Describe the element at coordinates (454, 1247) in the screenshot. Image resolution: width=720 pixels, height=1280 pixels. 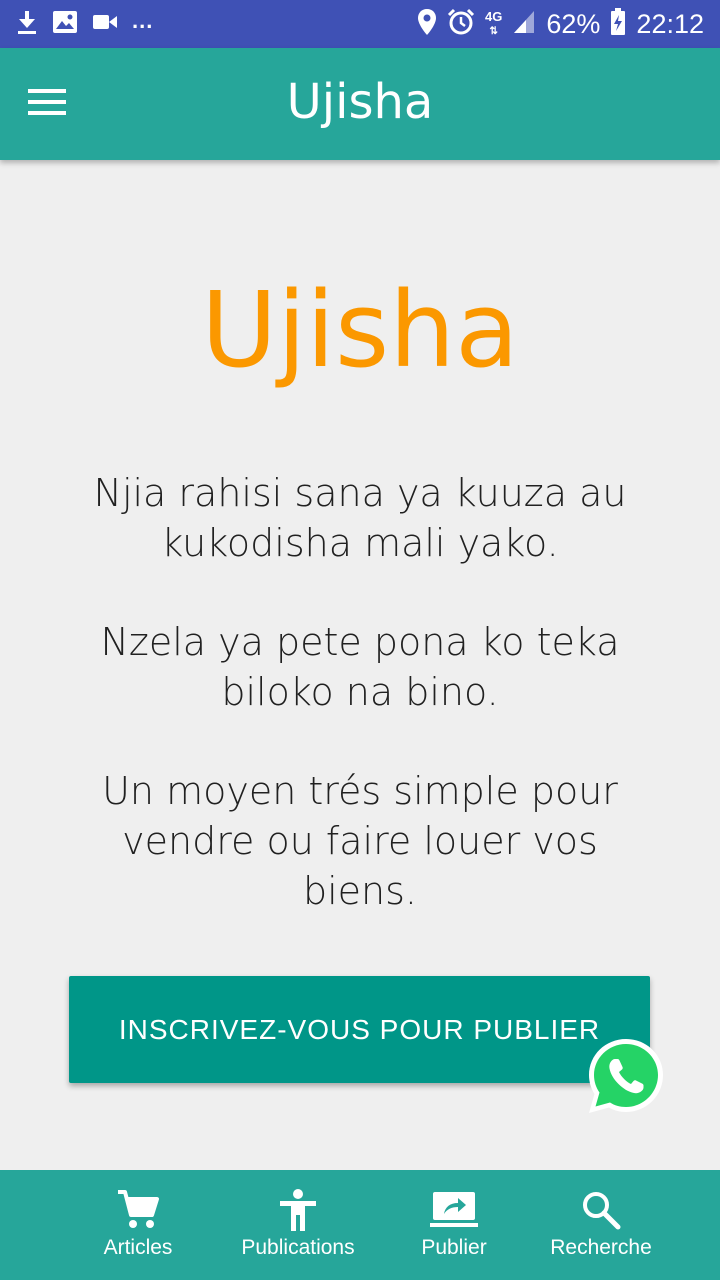
I see `nav-label-publier: Publier` at that location.